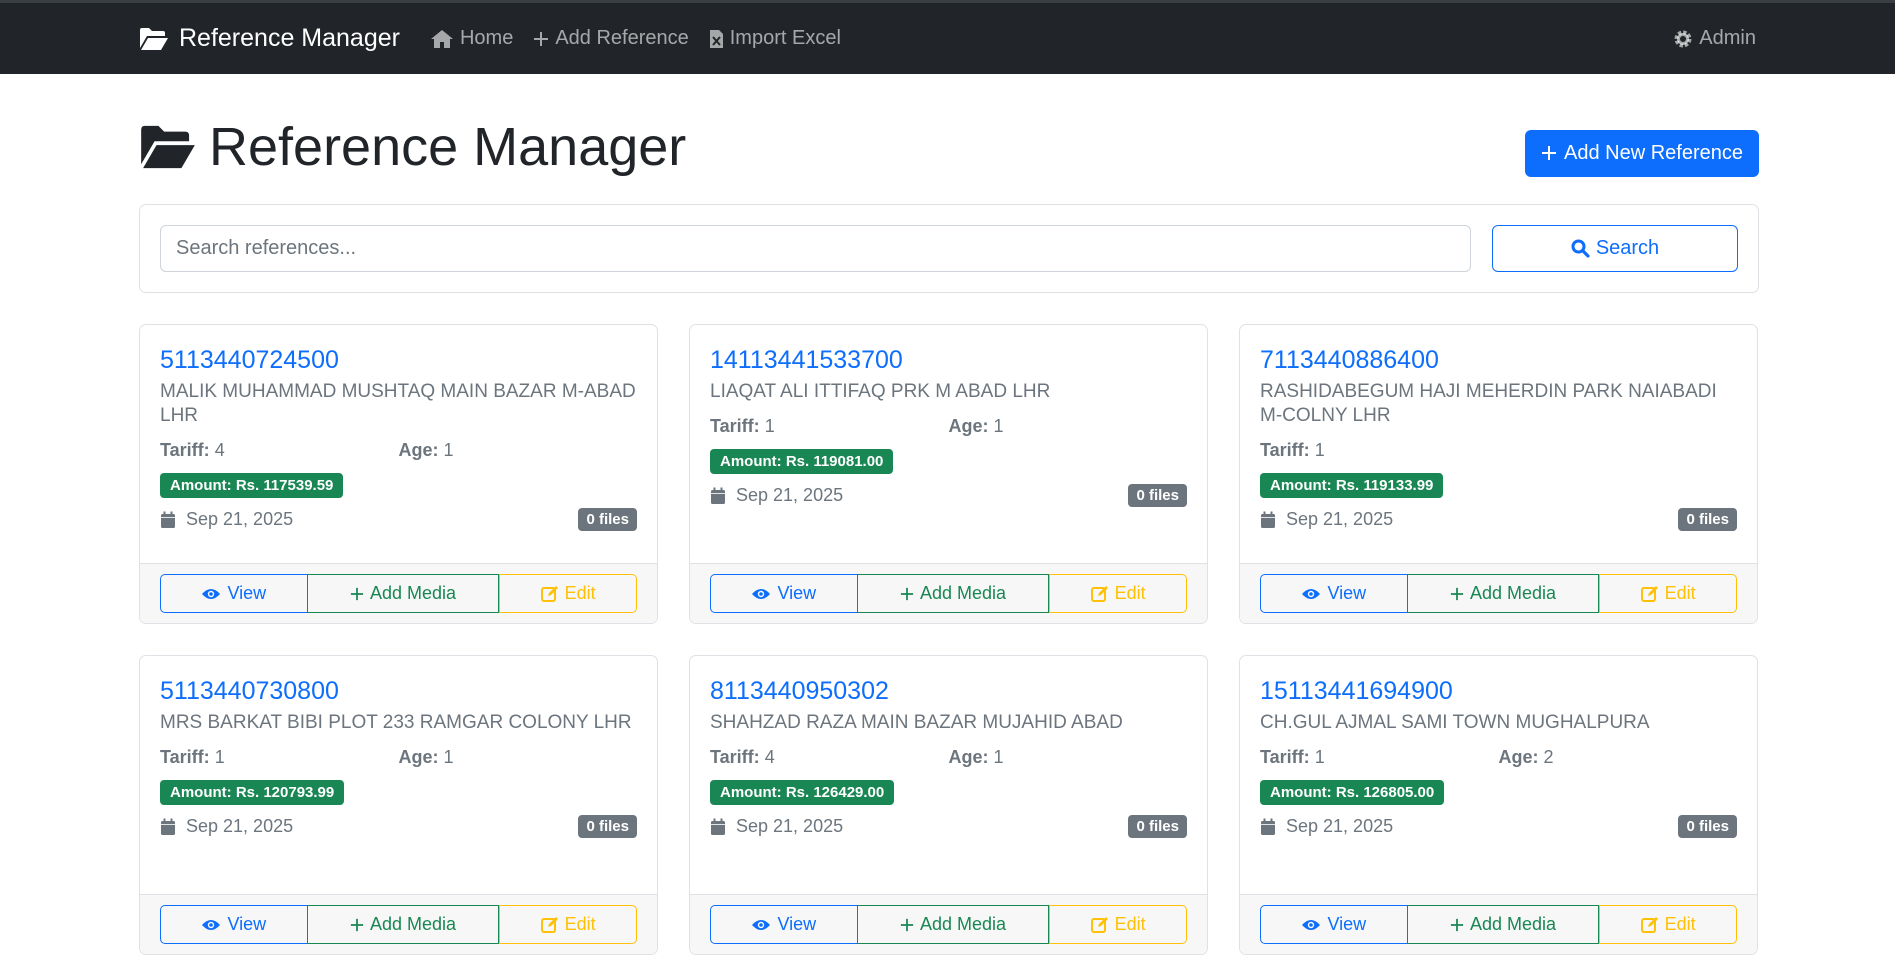  Describe the element at coordinates (448, 757) in the screenshot. I see `age-value: 1` at that location.